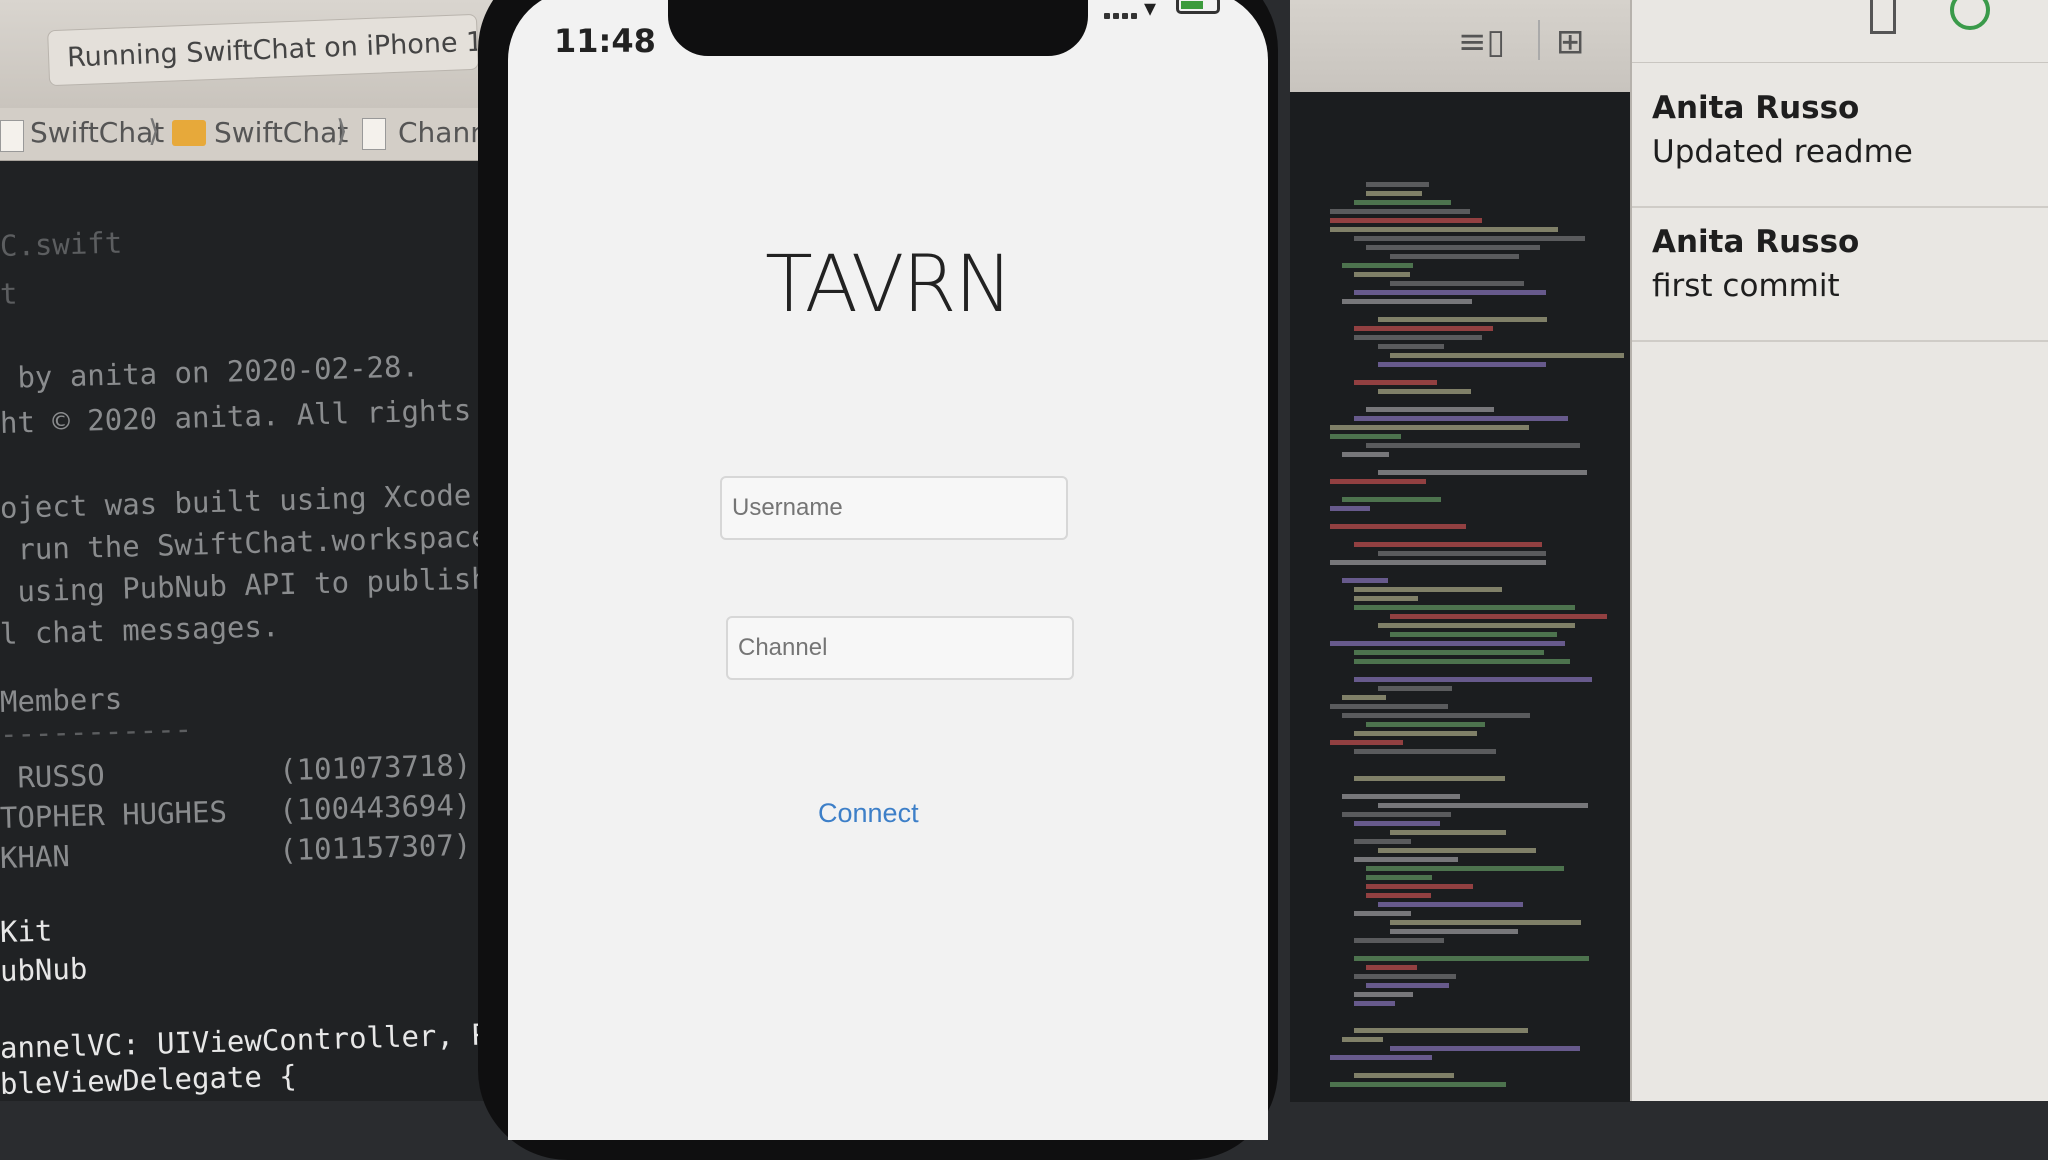 The height and width of the screenshot is (1160, 2048). Describe the element at coordinates (605, 41) in the screenshot. I see `status-bar-time: 11:48` at that location.